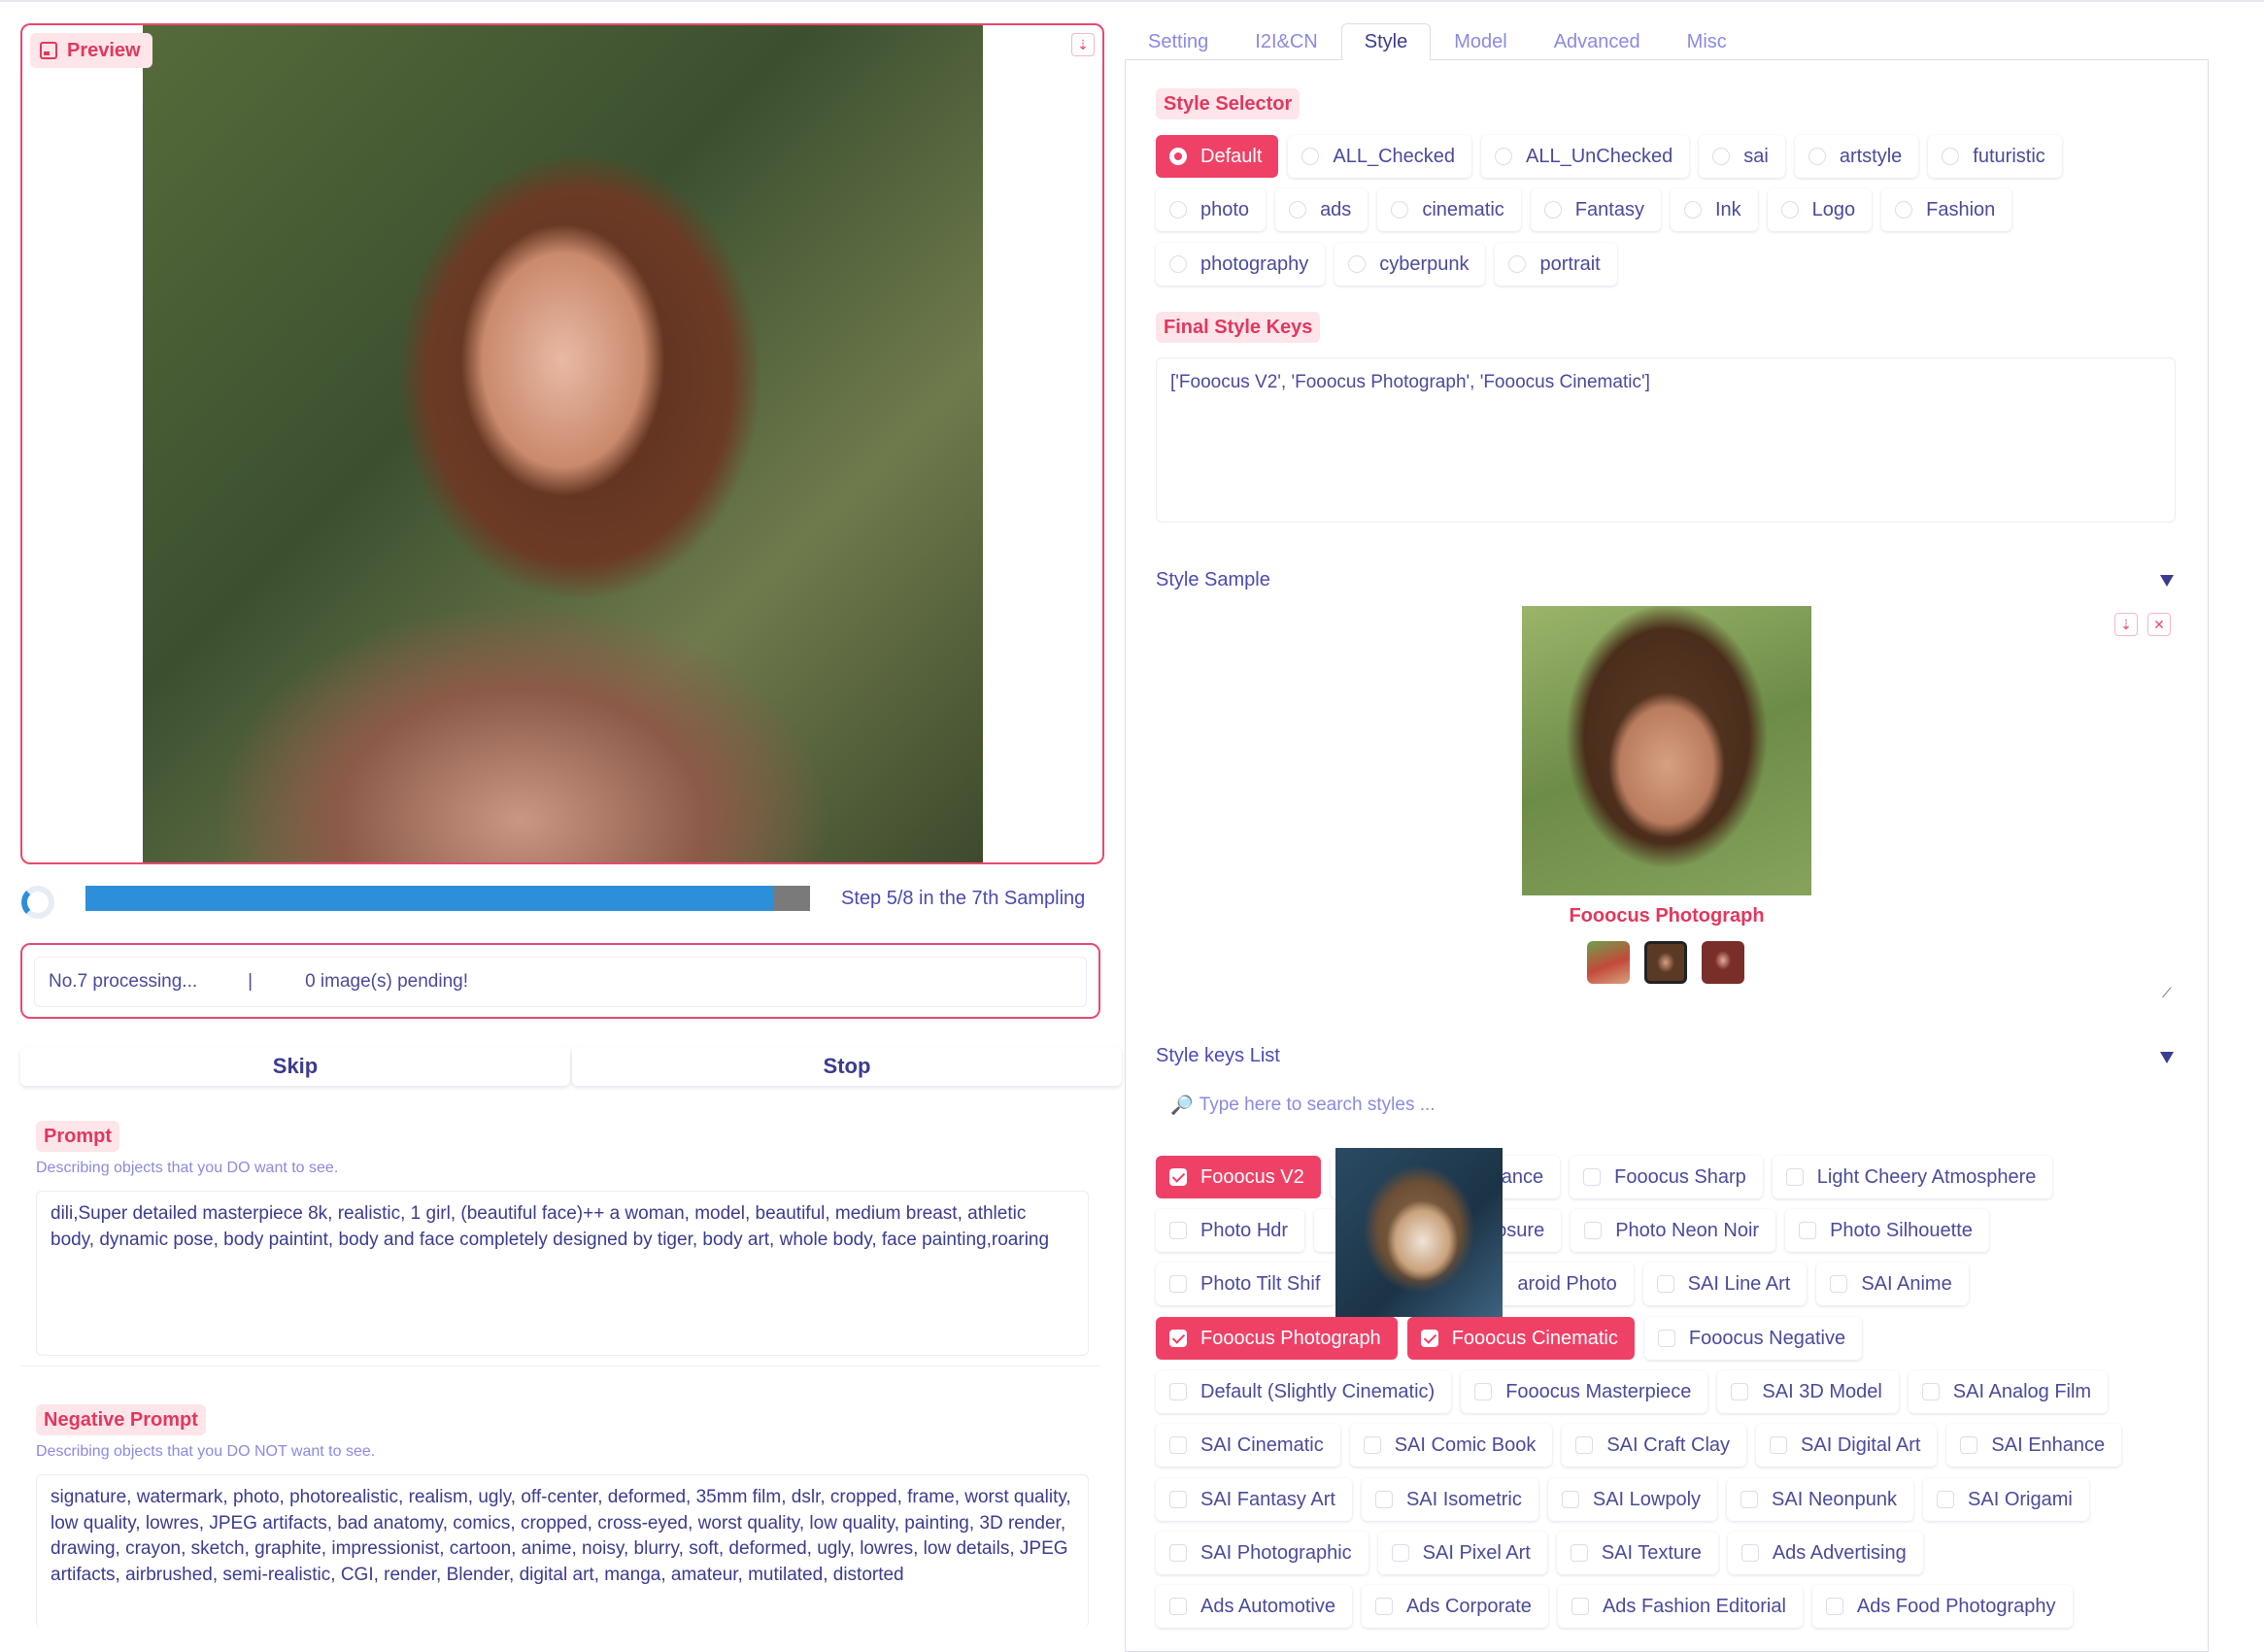 This screenshot has width=2264, height=1652. Describe the element at coordinates (1707, 41) in the screenshot. I see `tab-misc: Misc` at that location.